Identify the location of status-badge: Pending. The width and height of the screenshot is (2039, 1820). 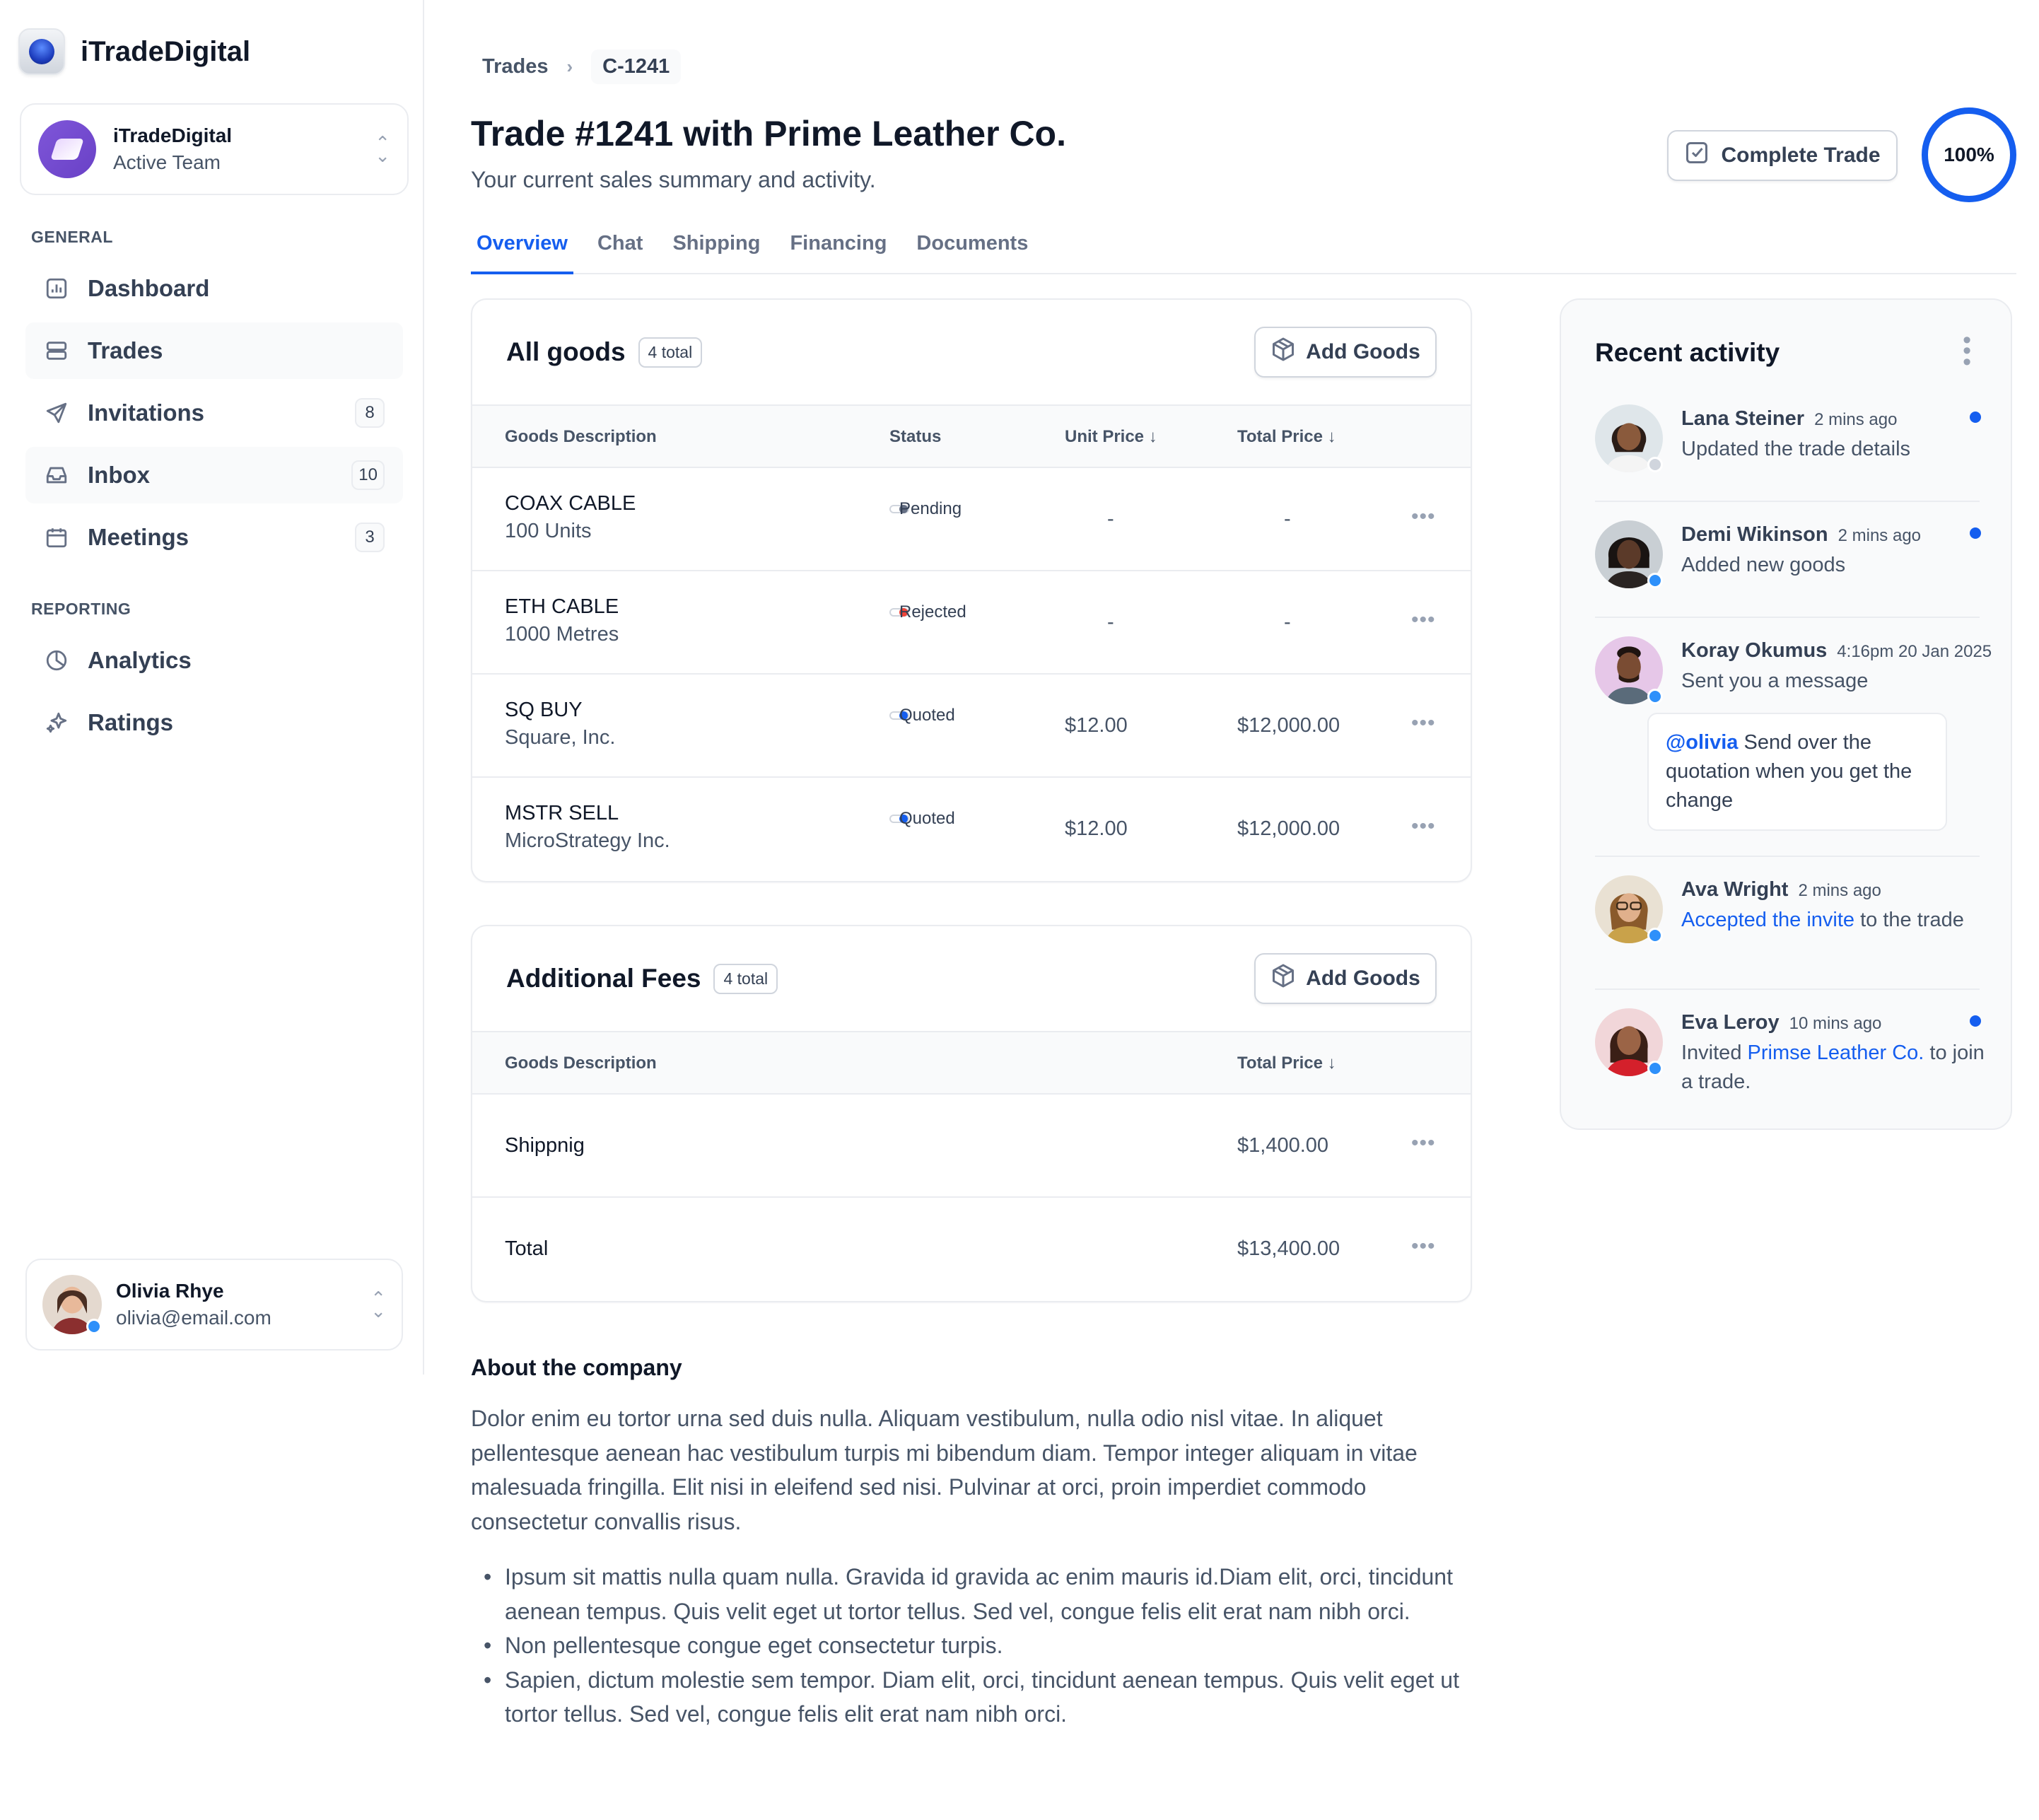
(925, 508).